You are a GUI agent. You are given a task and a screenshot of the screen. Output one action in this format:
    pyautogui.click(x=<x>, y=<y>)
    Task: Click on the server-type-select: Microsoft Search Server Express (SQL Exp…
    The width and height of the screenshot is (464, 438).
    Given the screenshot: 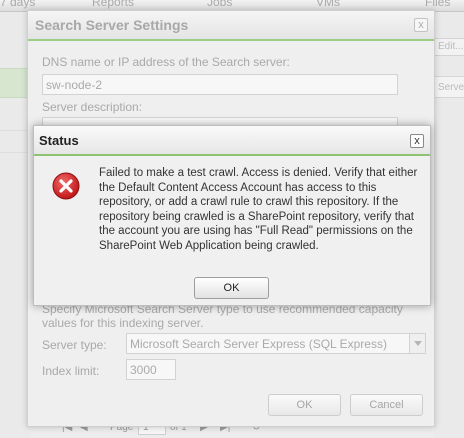 What is the action you would take?
    pyautogui.click(x=276, y=343)
    